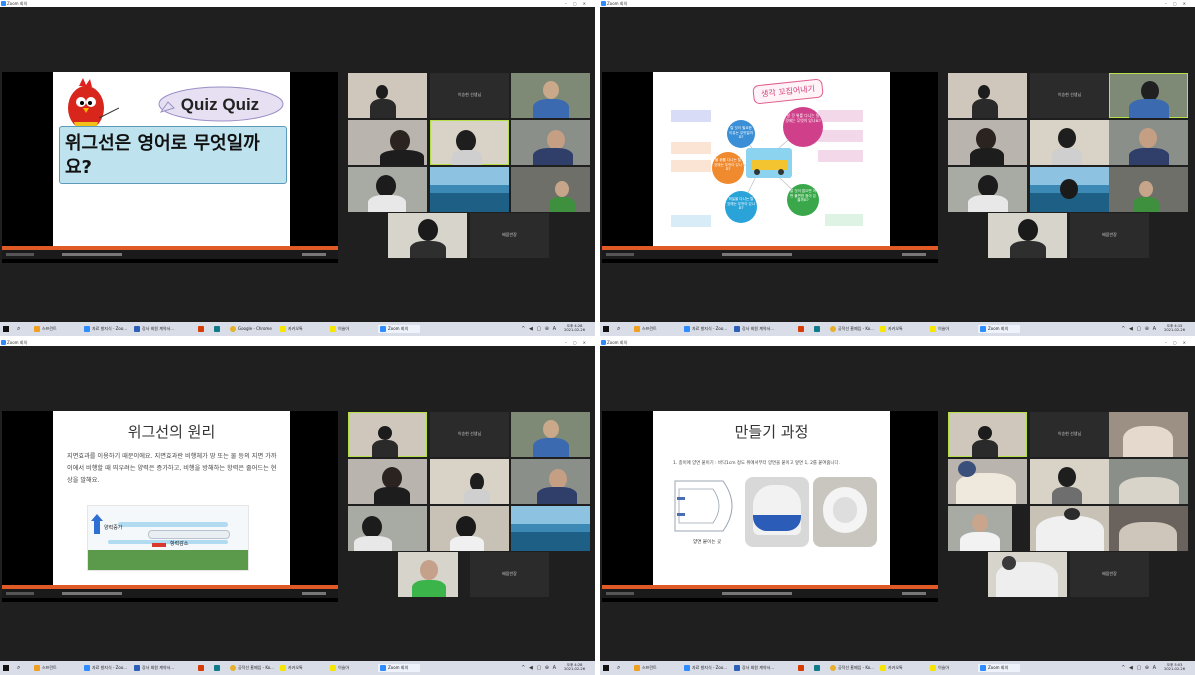 The height and width of the screenshot is (675, 1195). What do you see at coordinates (1174, 328) in the screenshot?
I see `clock: 오후 4:15 2021-02-26` at bounding box center [1174, 328].